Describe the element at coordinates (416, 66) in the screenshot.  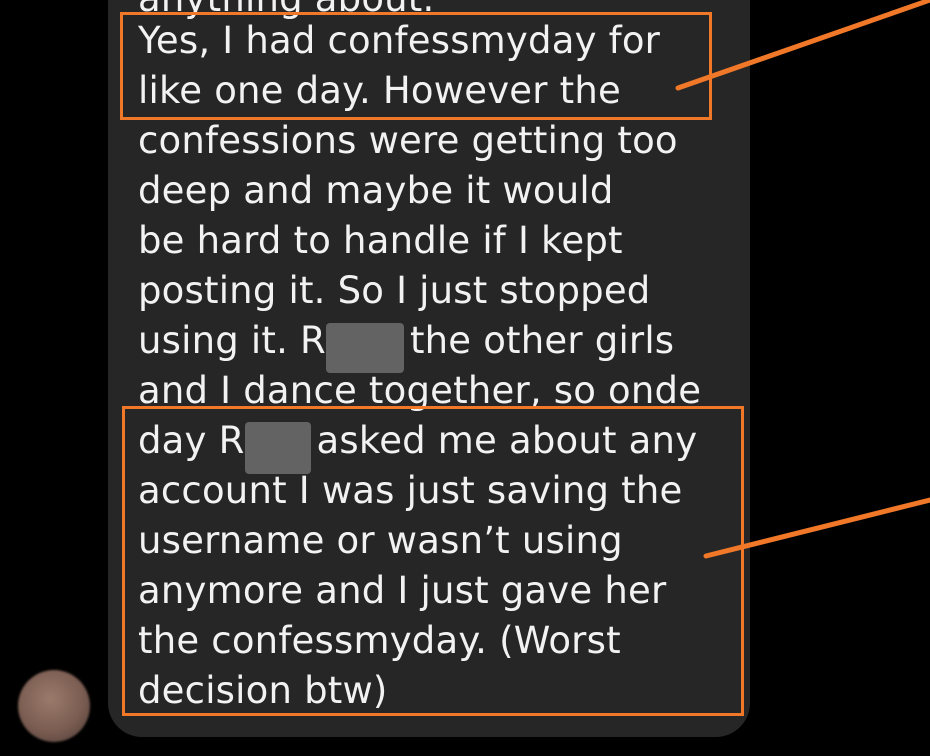
I see `highlight-box-top` at that location.